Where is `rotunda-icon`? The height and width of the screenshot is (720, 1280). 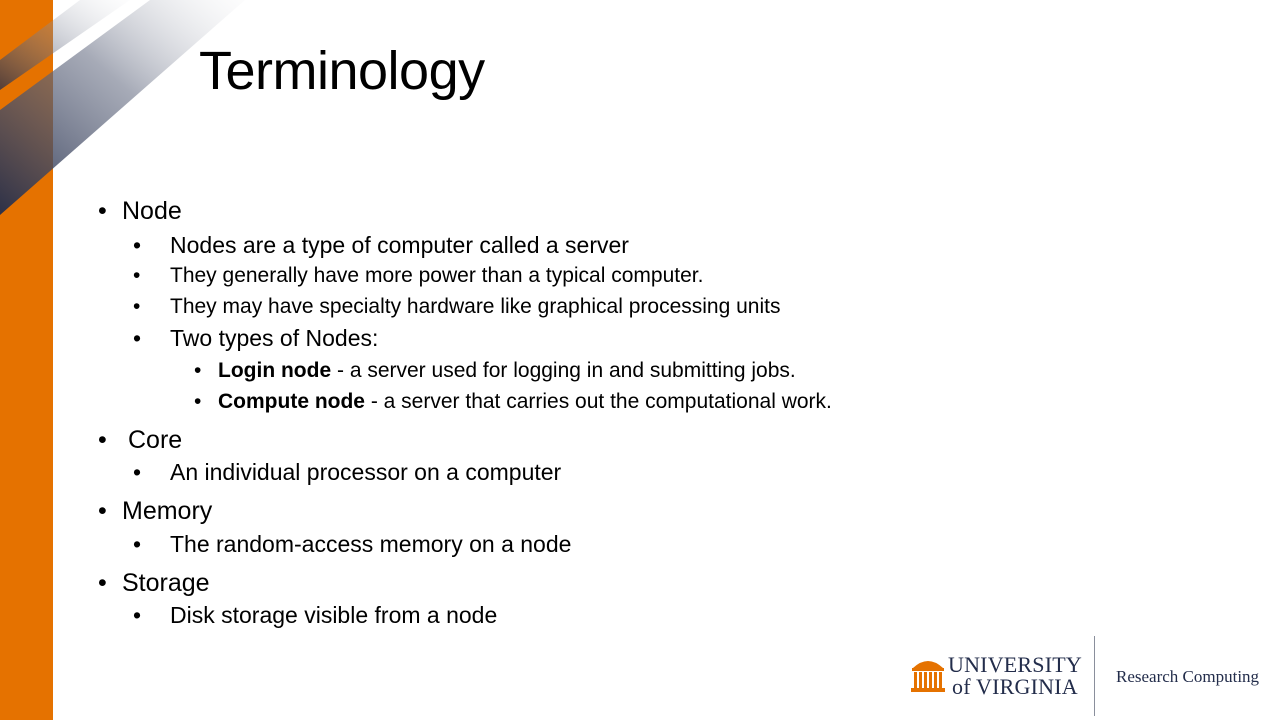
rotunda-icon is located at coordinates (928, 676).